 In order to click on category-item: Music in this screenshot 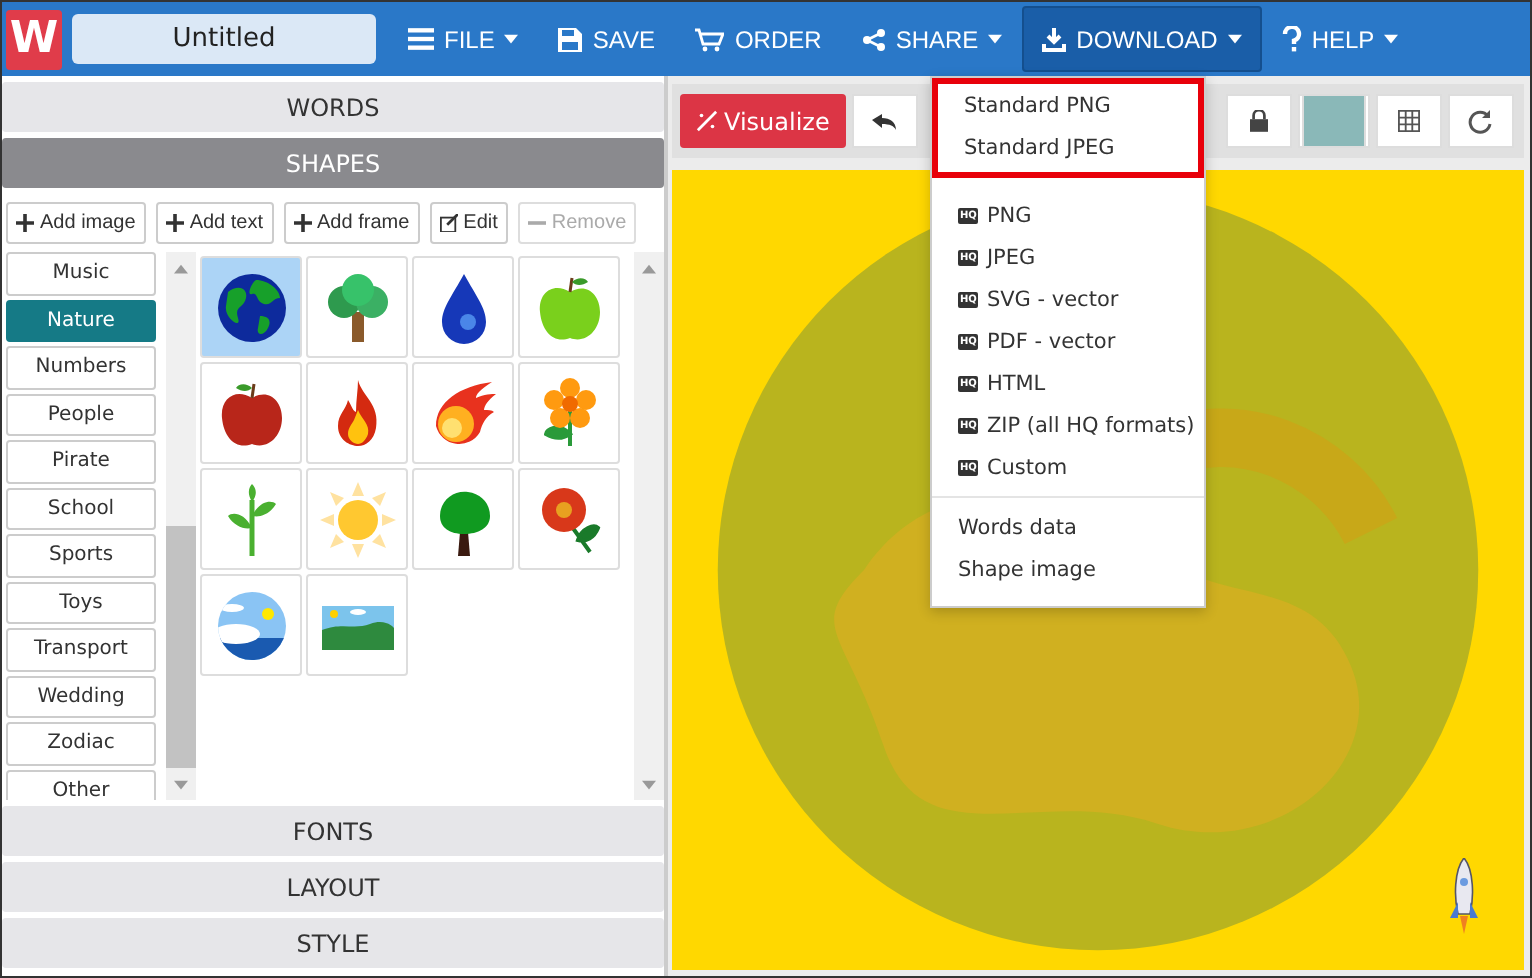, I will do `click(81, 273)`.